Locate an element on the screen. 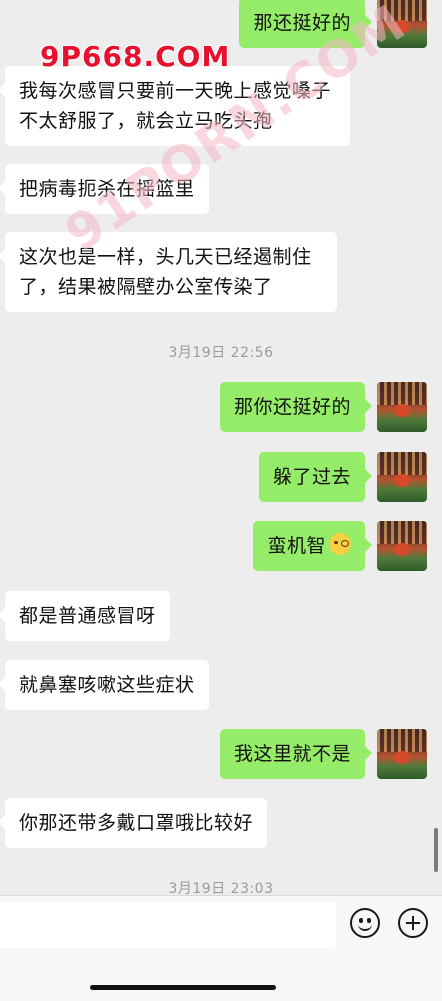 Image resolution: width=442 pixels, height=1001 pixels. scrollbar is located at coordinates (436, 850).